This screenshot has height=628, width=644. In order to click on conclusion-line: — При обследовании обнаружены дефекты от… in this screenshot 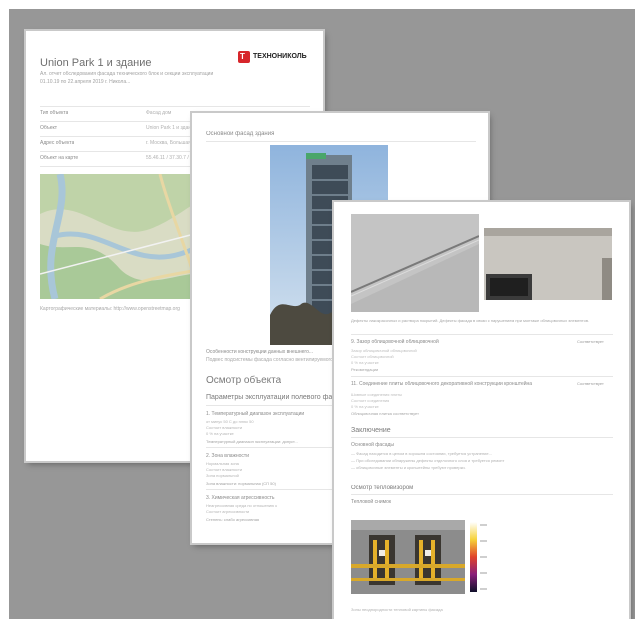, I will do `click(428, 460)`.